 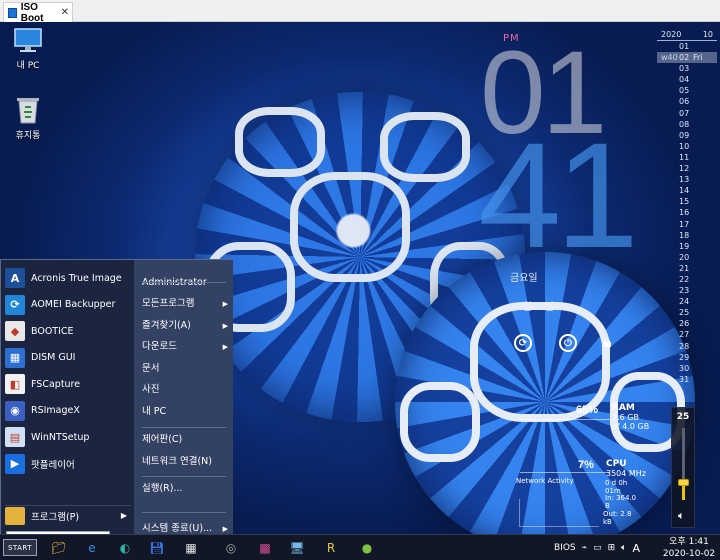 I want to click on start-place-item: 네트워크 연결(N), so click(x=187, y=462).